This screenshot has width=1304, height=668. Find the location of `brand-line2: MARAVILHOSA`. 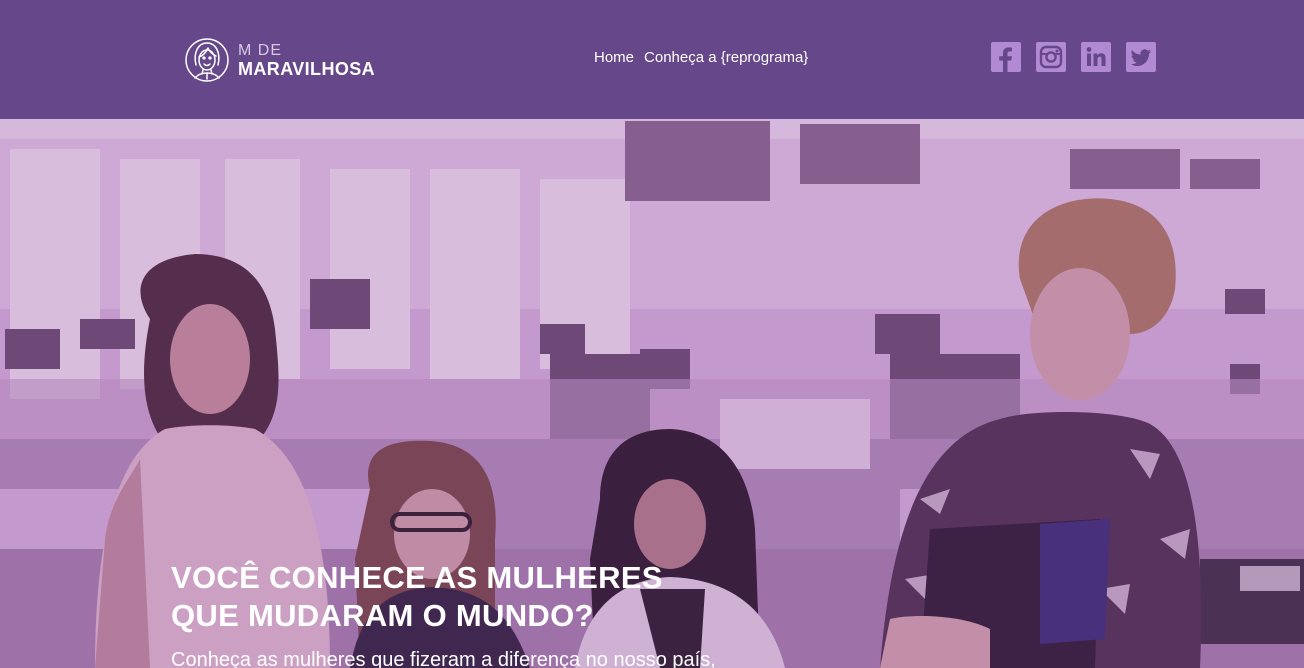

brand-line2: MARAVILHOSA is located at coordinates (307, 68).